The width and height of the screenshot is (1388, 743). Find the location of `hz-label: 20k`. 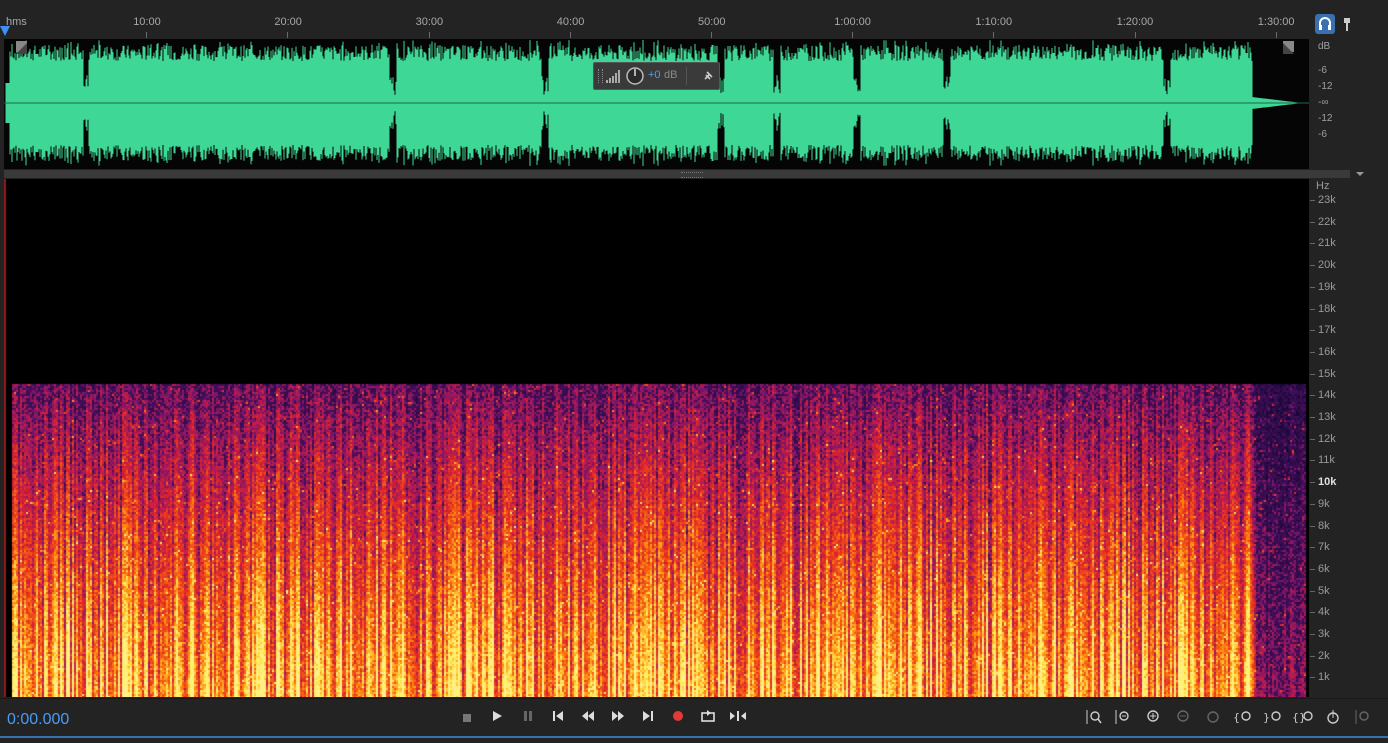

hz-label: 20k is located at coordinates (1327, 265).